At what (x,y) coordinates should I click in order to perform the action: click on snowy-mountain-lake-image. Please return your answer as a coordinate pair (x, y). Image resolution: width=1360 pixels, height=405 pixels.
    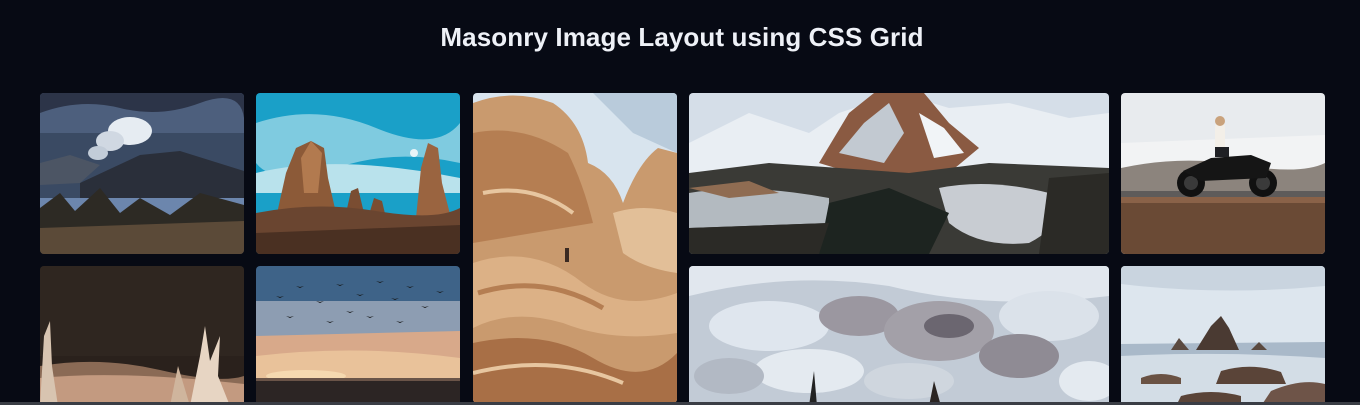
    Looking at the image, I should click on (899, 173).